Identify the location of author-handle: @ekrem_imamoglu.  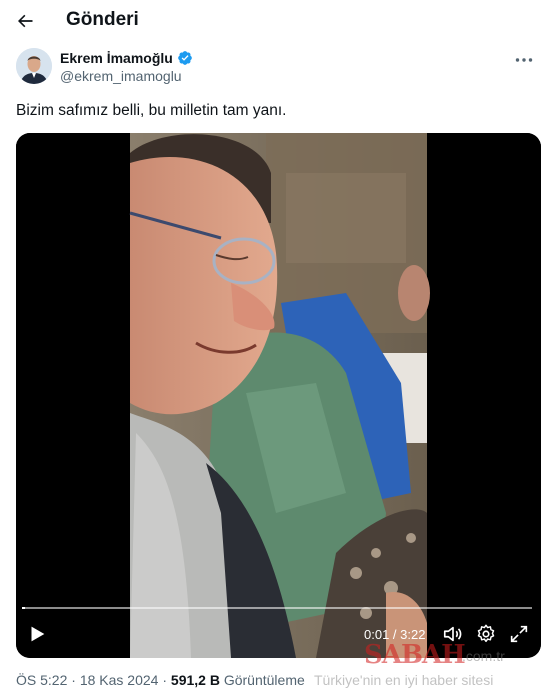
(121, 76).